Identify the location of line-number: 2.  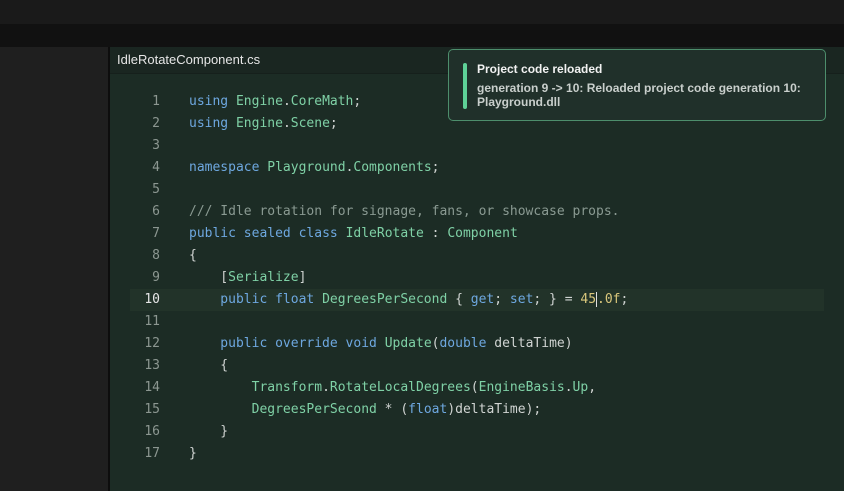
(156, 123).